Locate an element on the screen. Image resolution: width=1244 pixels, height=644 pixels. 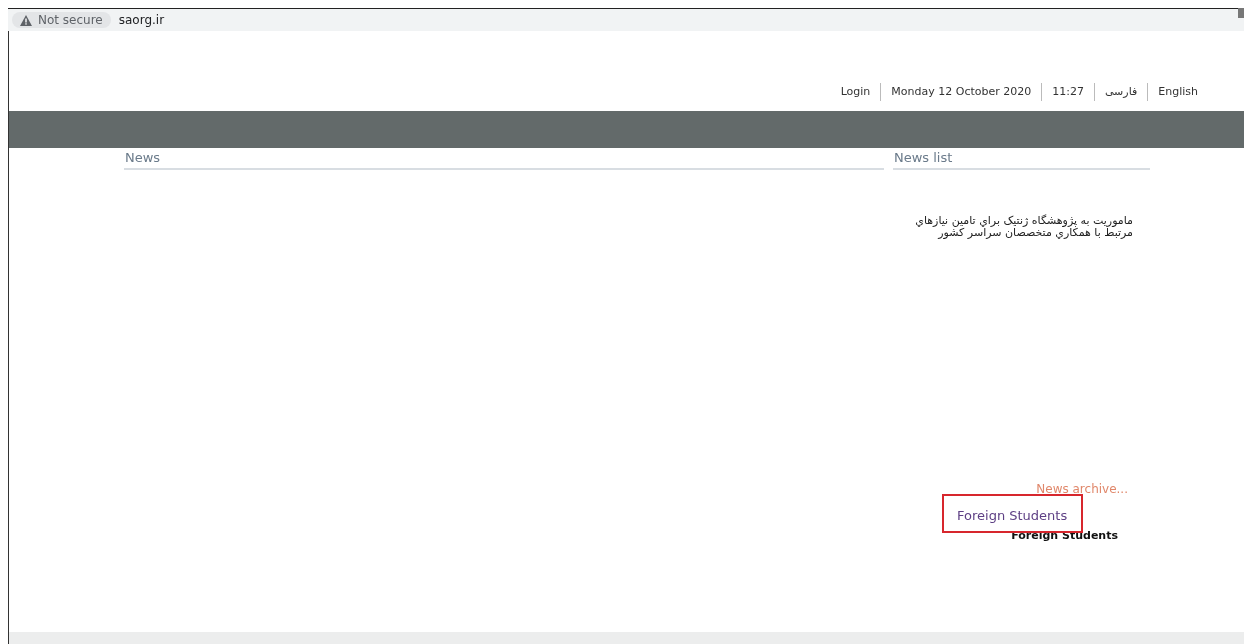
address-url: saorg.ir is located at coordinates (141, 20).